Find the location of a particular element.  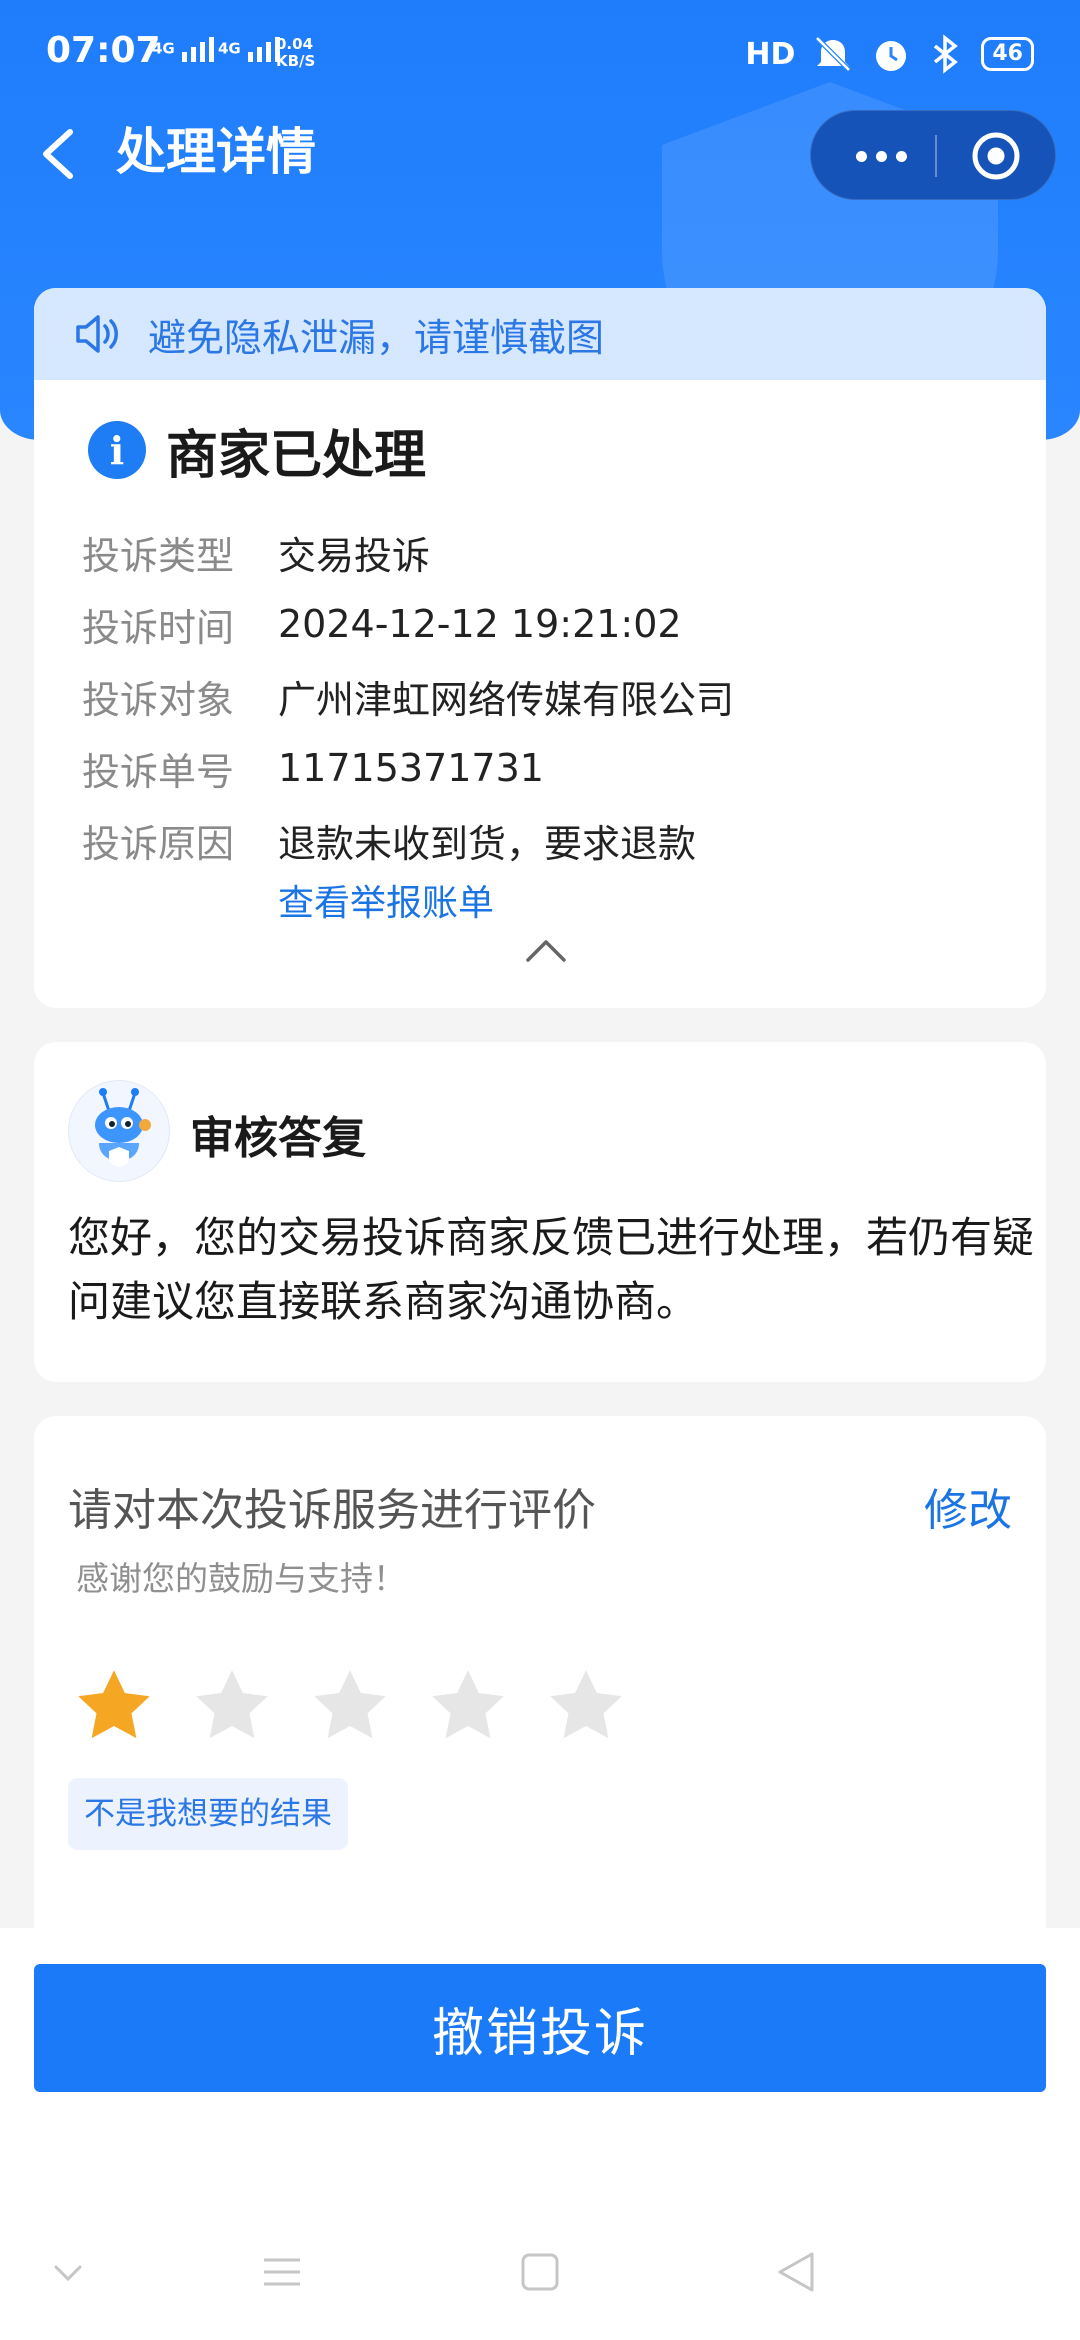

status-bar: 07:07 4G 4G 0.04 KB/S HD 46 is located at coordinates (540, 55).